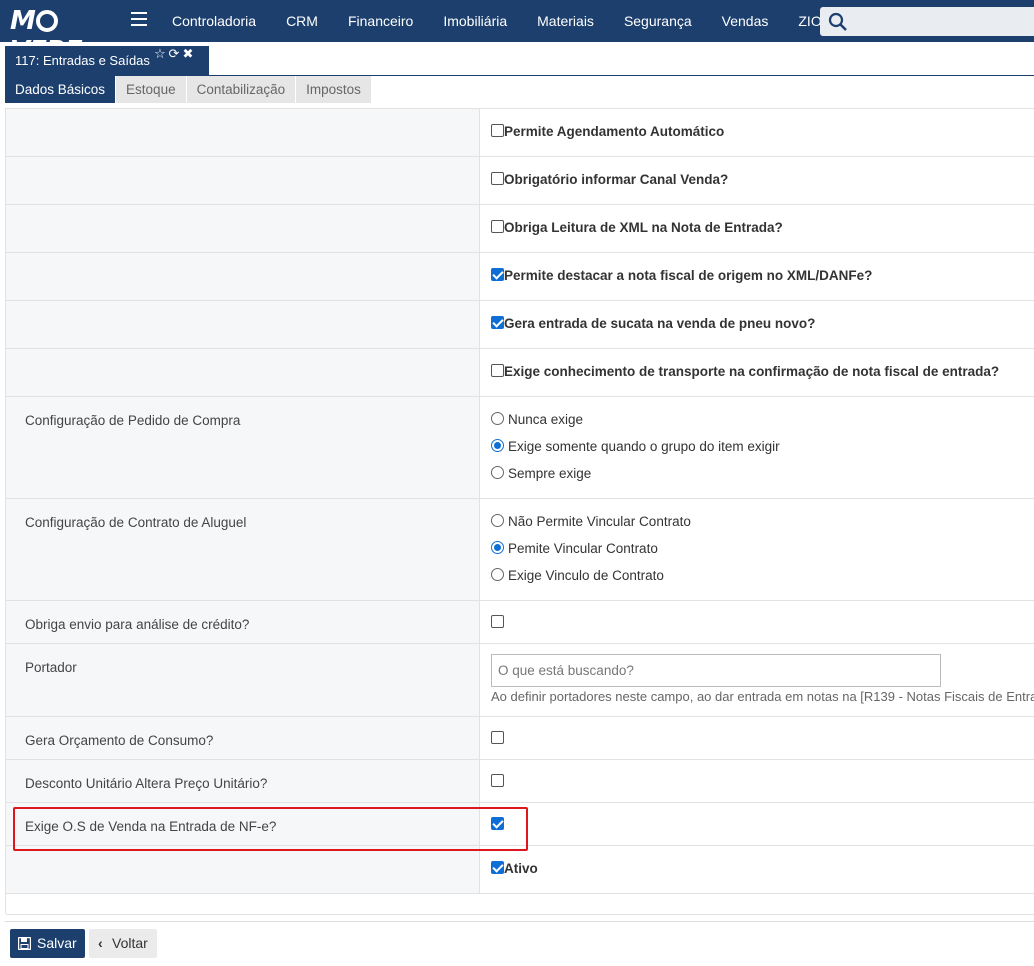 The height and width of the screenshot is (966, 1034). I want to click on document-tab: 117: Entradas e Saídas ☆ ⟳ ✖, so click(107, 60).